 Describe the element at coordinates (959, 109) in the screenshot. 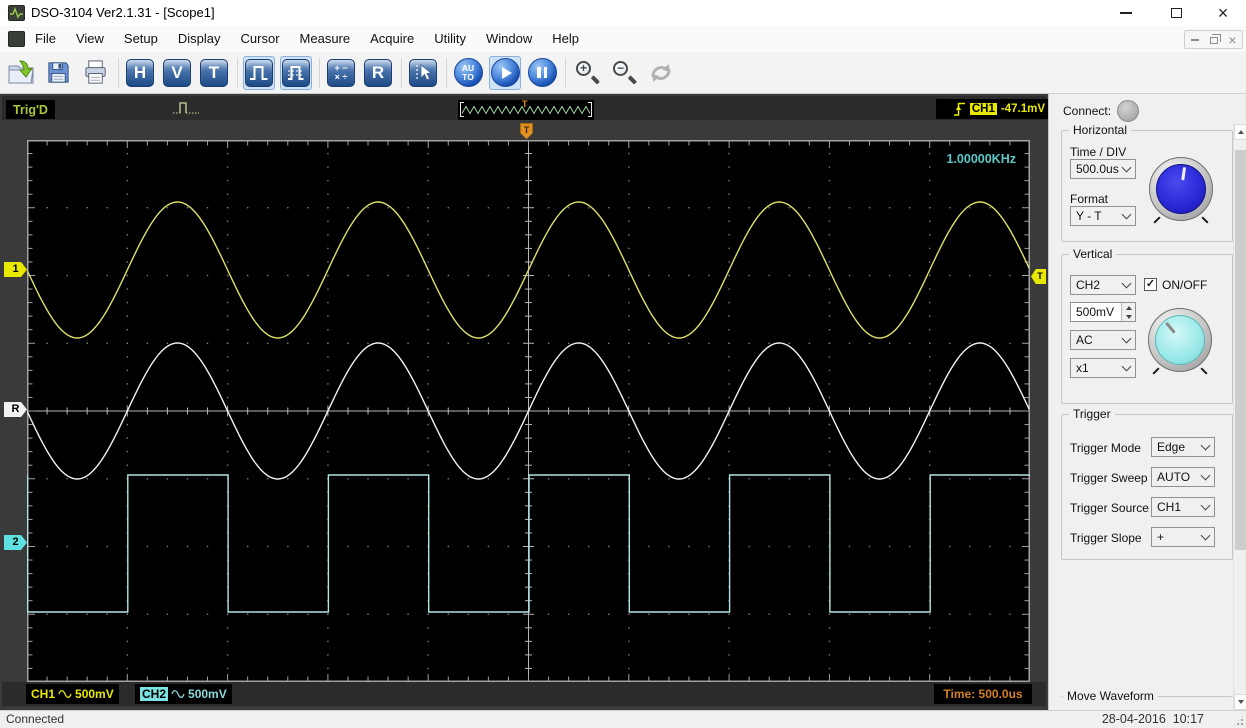

I see `rising-edge-icon` at that location.